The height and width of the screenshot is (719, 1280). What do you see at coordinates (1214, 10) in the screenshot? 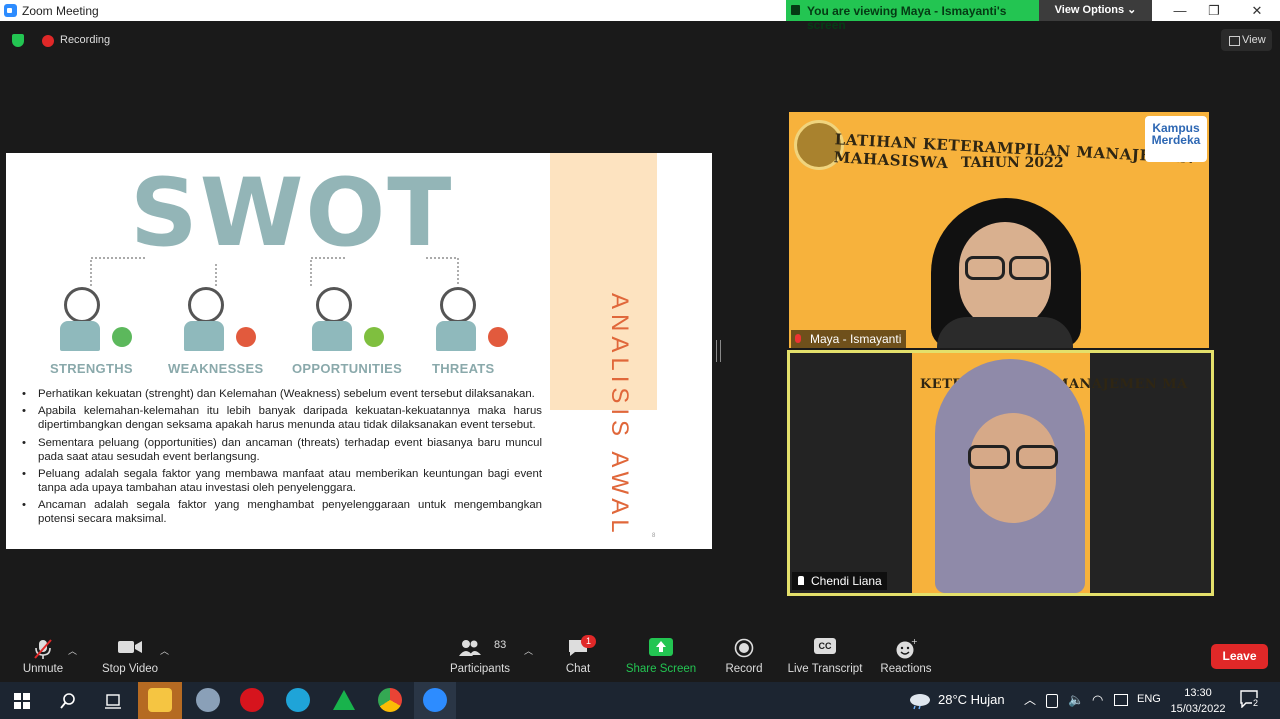
I see `maximize-button: ❐` at bounding box center [1214, 10].